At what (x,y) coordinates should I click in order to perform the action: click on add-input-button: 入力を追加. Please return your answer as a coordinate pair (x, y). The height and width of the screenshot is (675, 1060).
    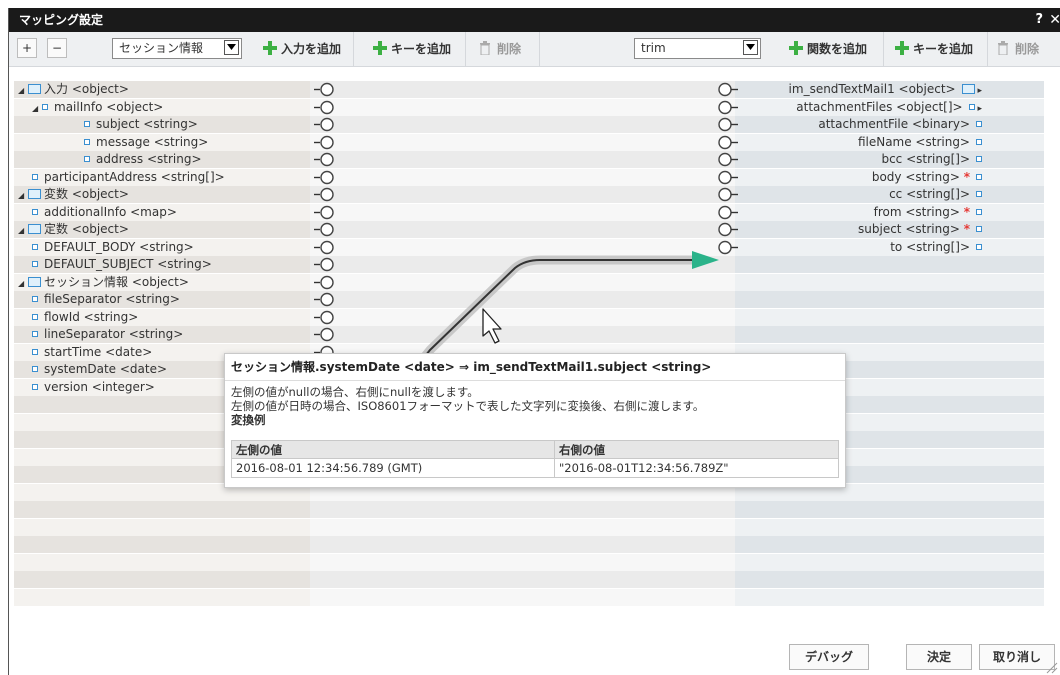
    Looking at the image, I should click on (301, 49).